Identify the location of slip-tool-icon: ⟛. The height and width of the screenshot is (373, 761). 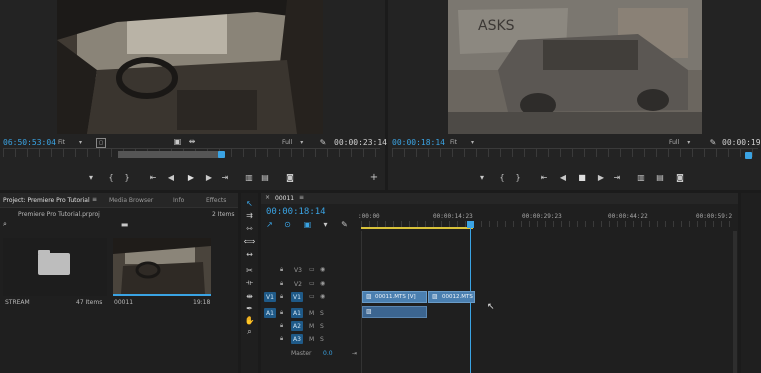
(249, 283).